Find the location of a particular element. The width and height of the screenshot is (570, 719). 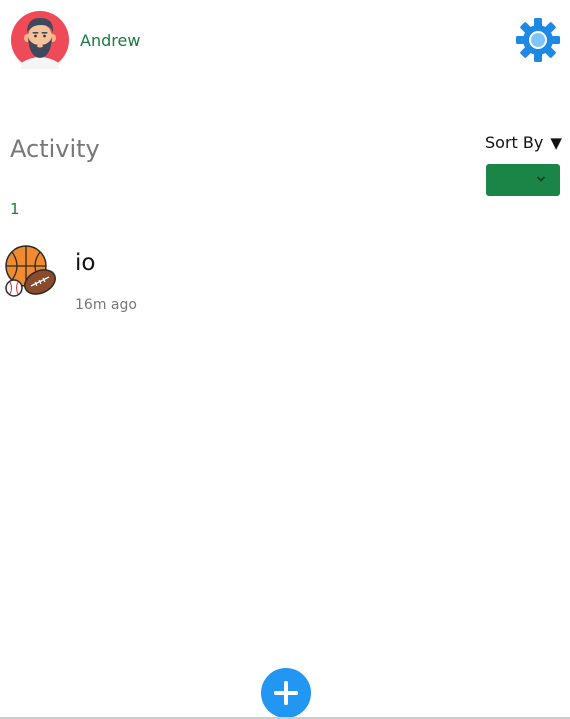

activity-heading: Activity is located at coordinates (55, 149).